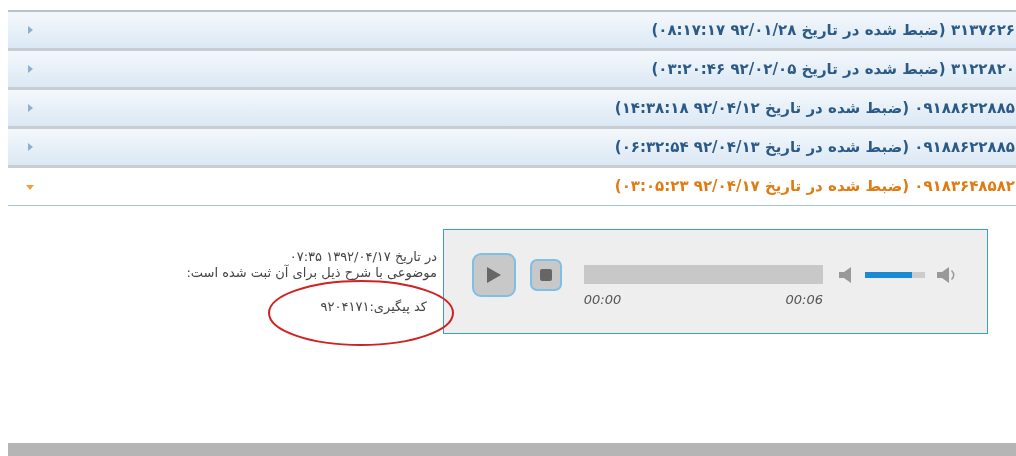  Describe the element at coordinates (512, 148) in the screenshot. I see `accordion-header: ۰۹۱۸۸۶۲۲۸۸۵ (ضبط شده در تاریخ ۹۲/۰۴/۱۳ ۰۶:۳۲:۵۴)` at that location.